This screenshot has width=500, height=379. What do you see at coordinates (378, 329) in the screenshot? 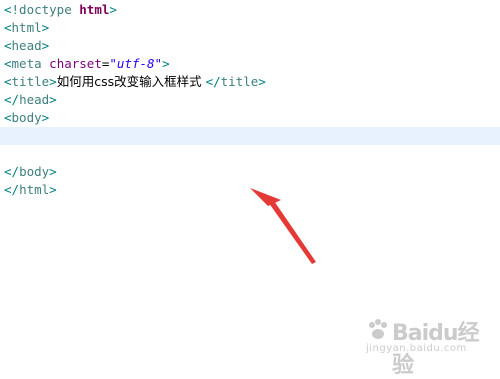
I see `paw-logo-icon` at bounding box center [378, 329].